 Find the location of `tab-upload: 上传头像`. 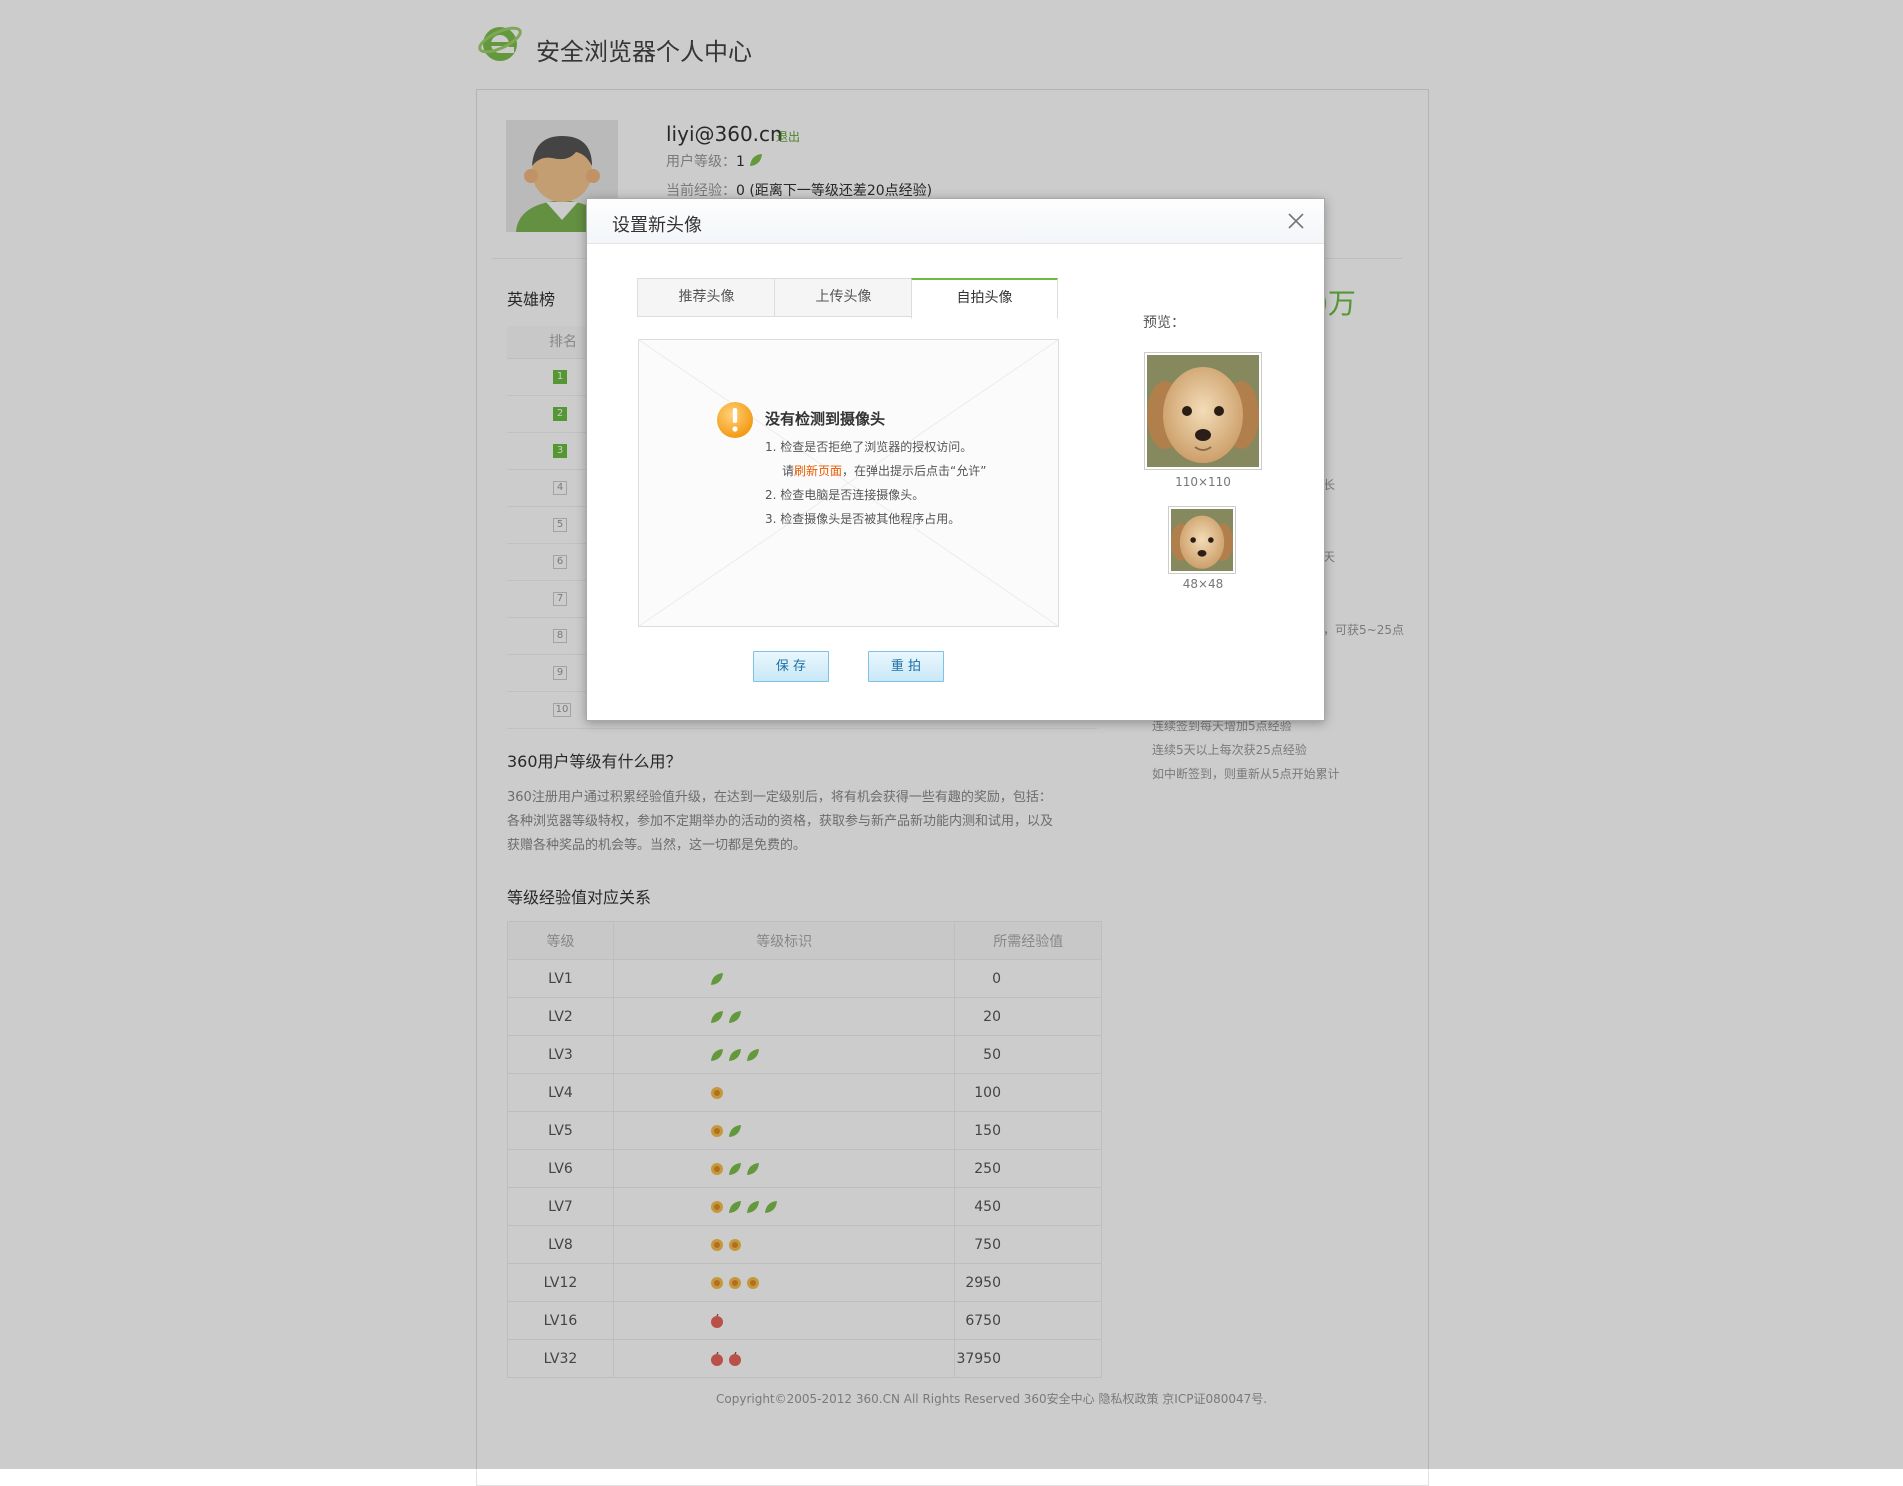

tab-upload: 上传头像 is located at coordinates (843, 297).